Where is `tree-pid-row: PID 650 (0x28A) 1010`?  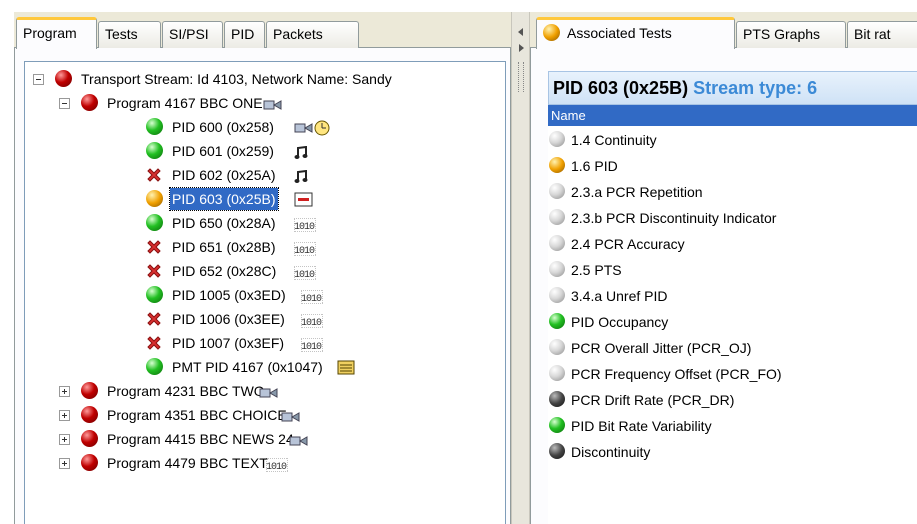 tree-pid-row: PID 650 (0x28A) 1010 is located at coordinates (265, 223).